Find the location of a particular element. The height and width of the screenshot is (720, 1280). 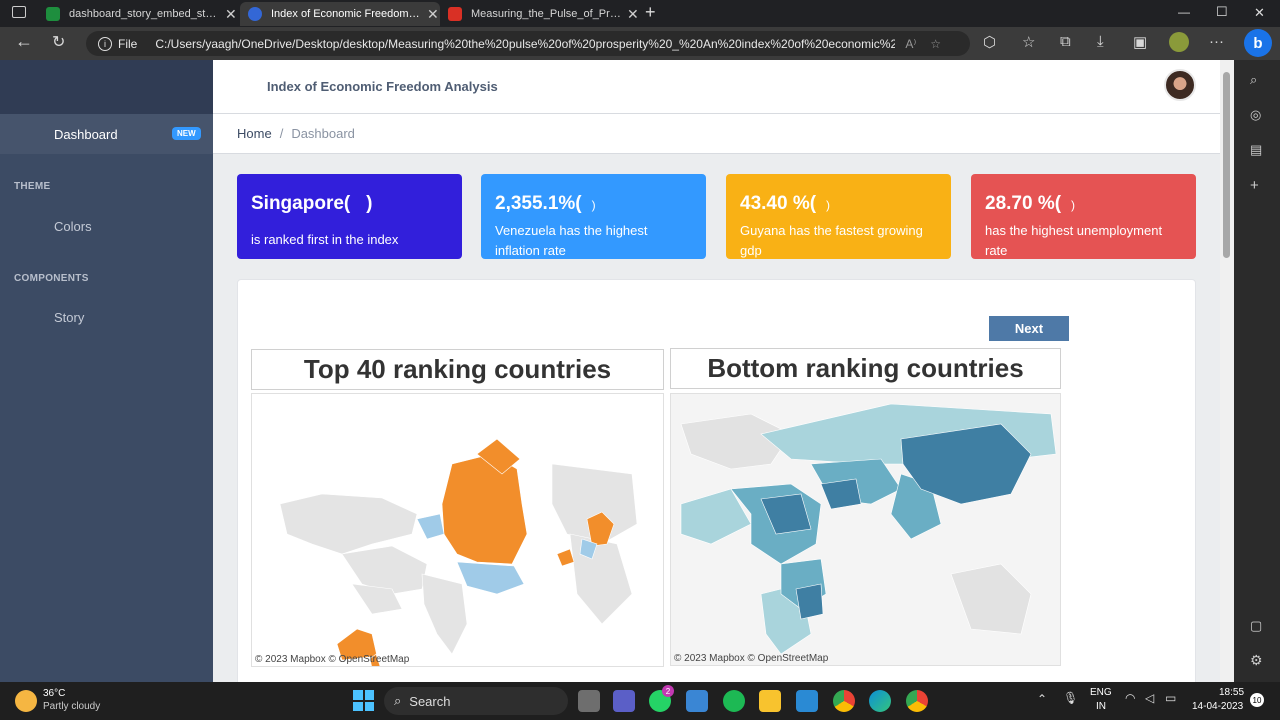

screenshot-icon: ▣ is located at coordinates (1140, 42).